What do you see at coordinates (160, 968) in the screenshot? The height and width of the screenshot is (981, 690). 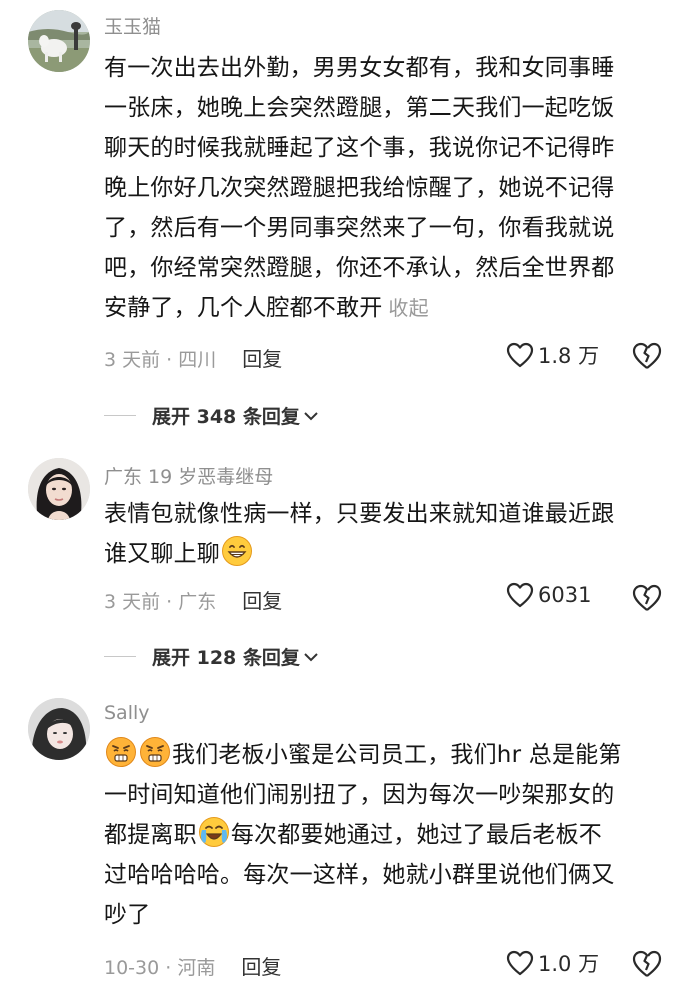 I see `timestamp-location: 10-30 · 河南` at bounding box center [160, 968].